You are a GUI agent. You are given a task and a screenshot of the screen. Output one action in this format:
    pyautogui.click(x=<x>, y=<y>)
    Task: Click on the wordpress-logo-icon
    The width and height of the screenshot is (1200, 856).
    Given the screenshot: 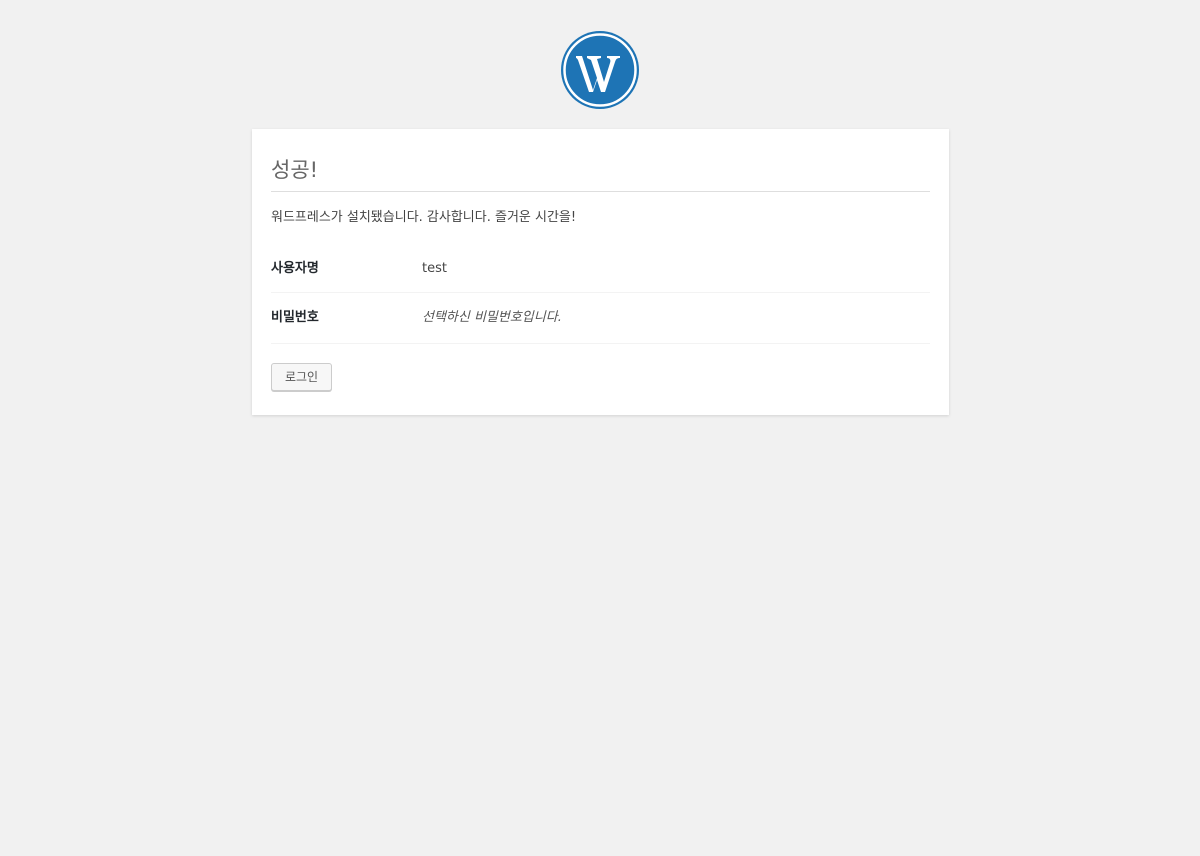 What is the action you would take?
    pyautogui.click(x=600, y=70)
    